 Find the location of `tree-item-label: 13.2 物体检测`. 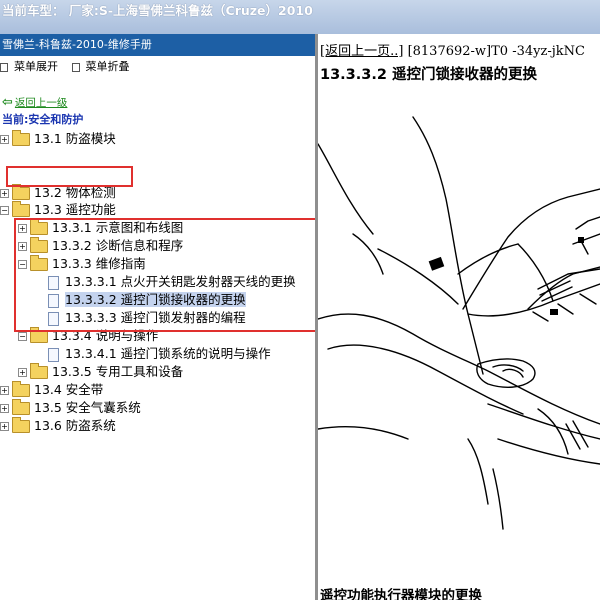

tree-item-label: 13.2 物体检测 is located at coordinates (75, 192).